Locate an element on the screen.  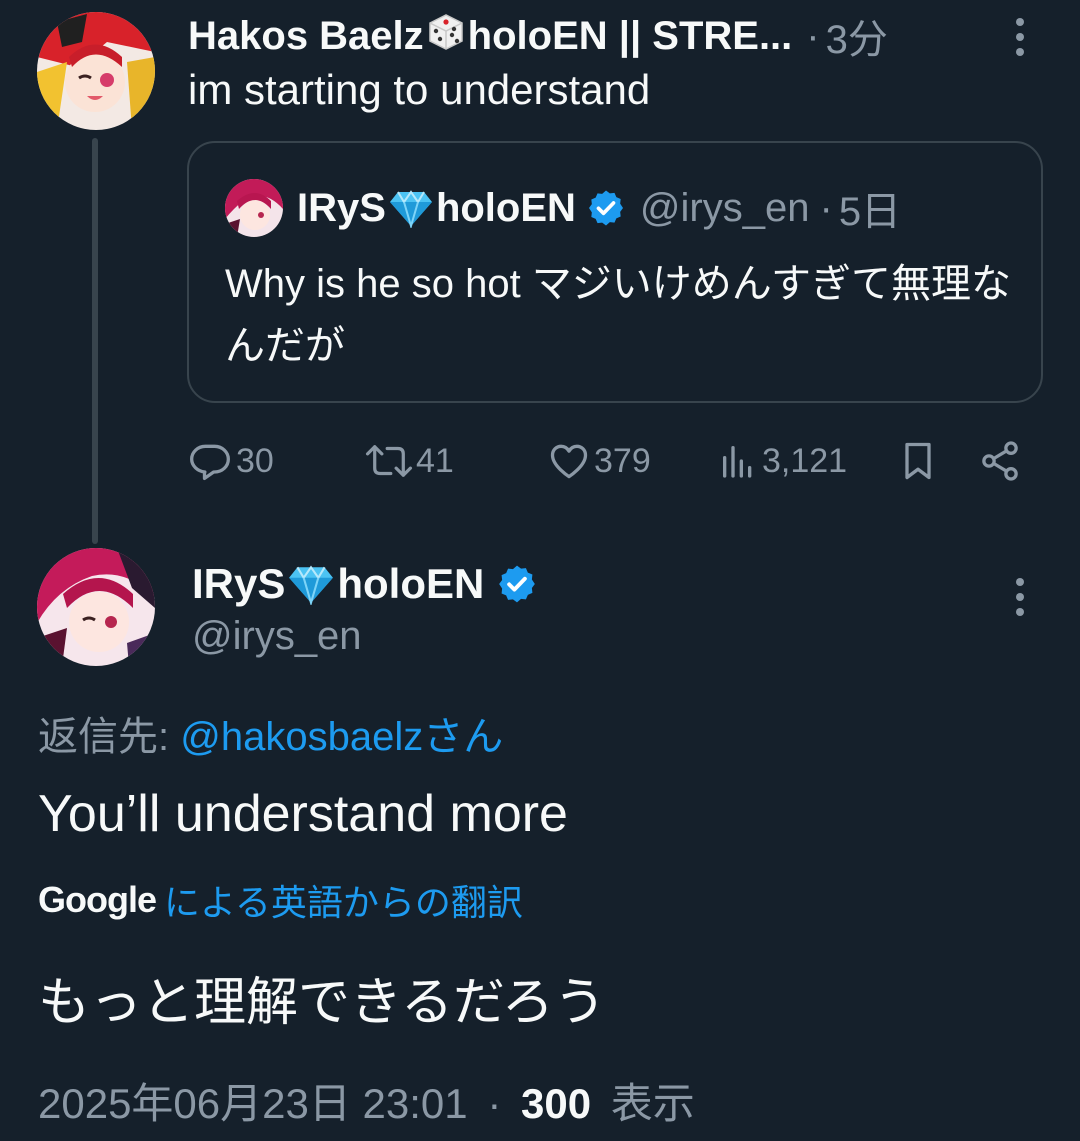
quoted-tweet-header: IRyS holoEN @irys_en · 5日 is located at coordinates (563, 208).